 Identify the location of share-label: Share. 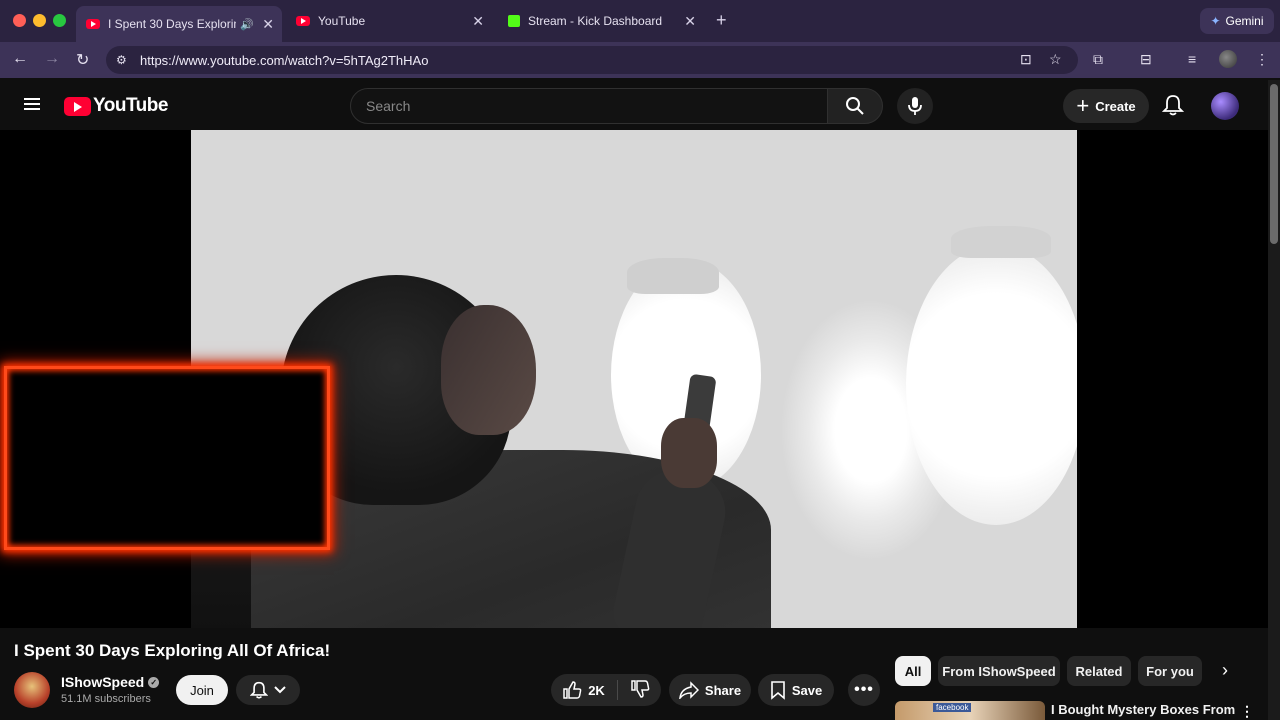
(723, 690).